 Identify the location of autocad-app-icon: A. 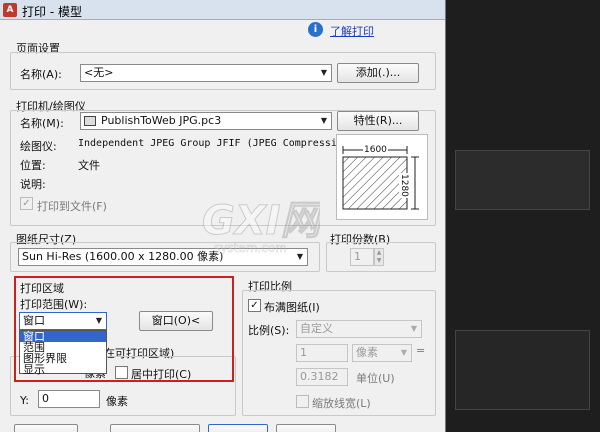
(10, 10).